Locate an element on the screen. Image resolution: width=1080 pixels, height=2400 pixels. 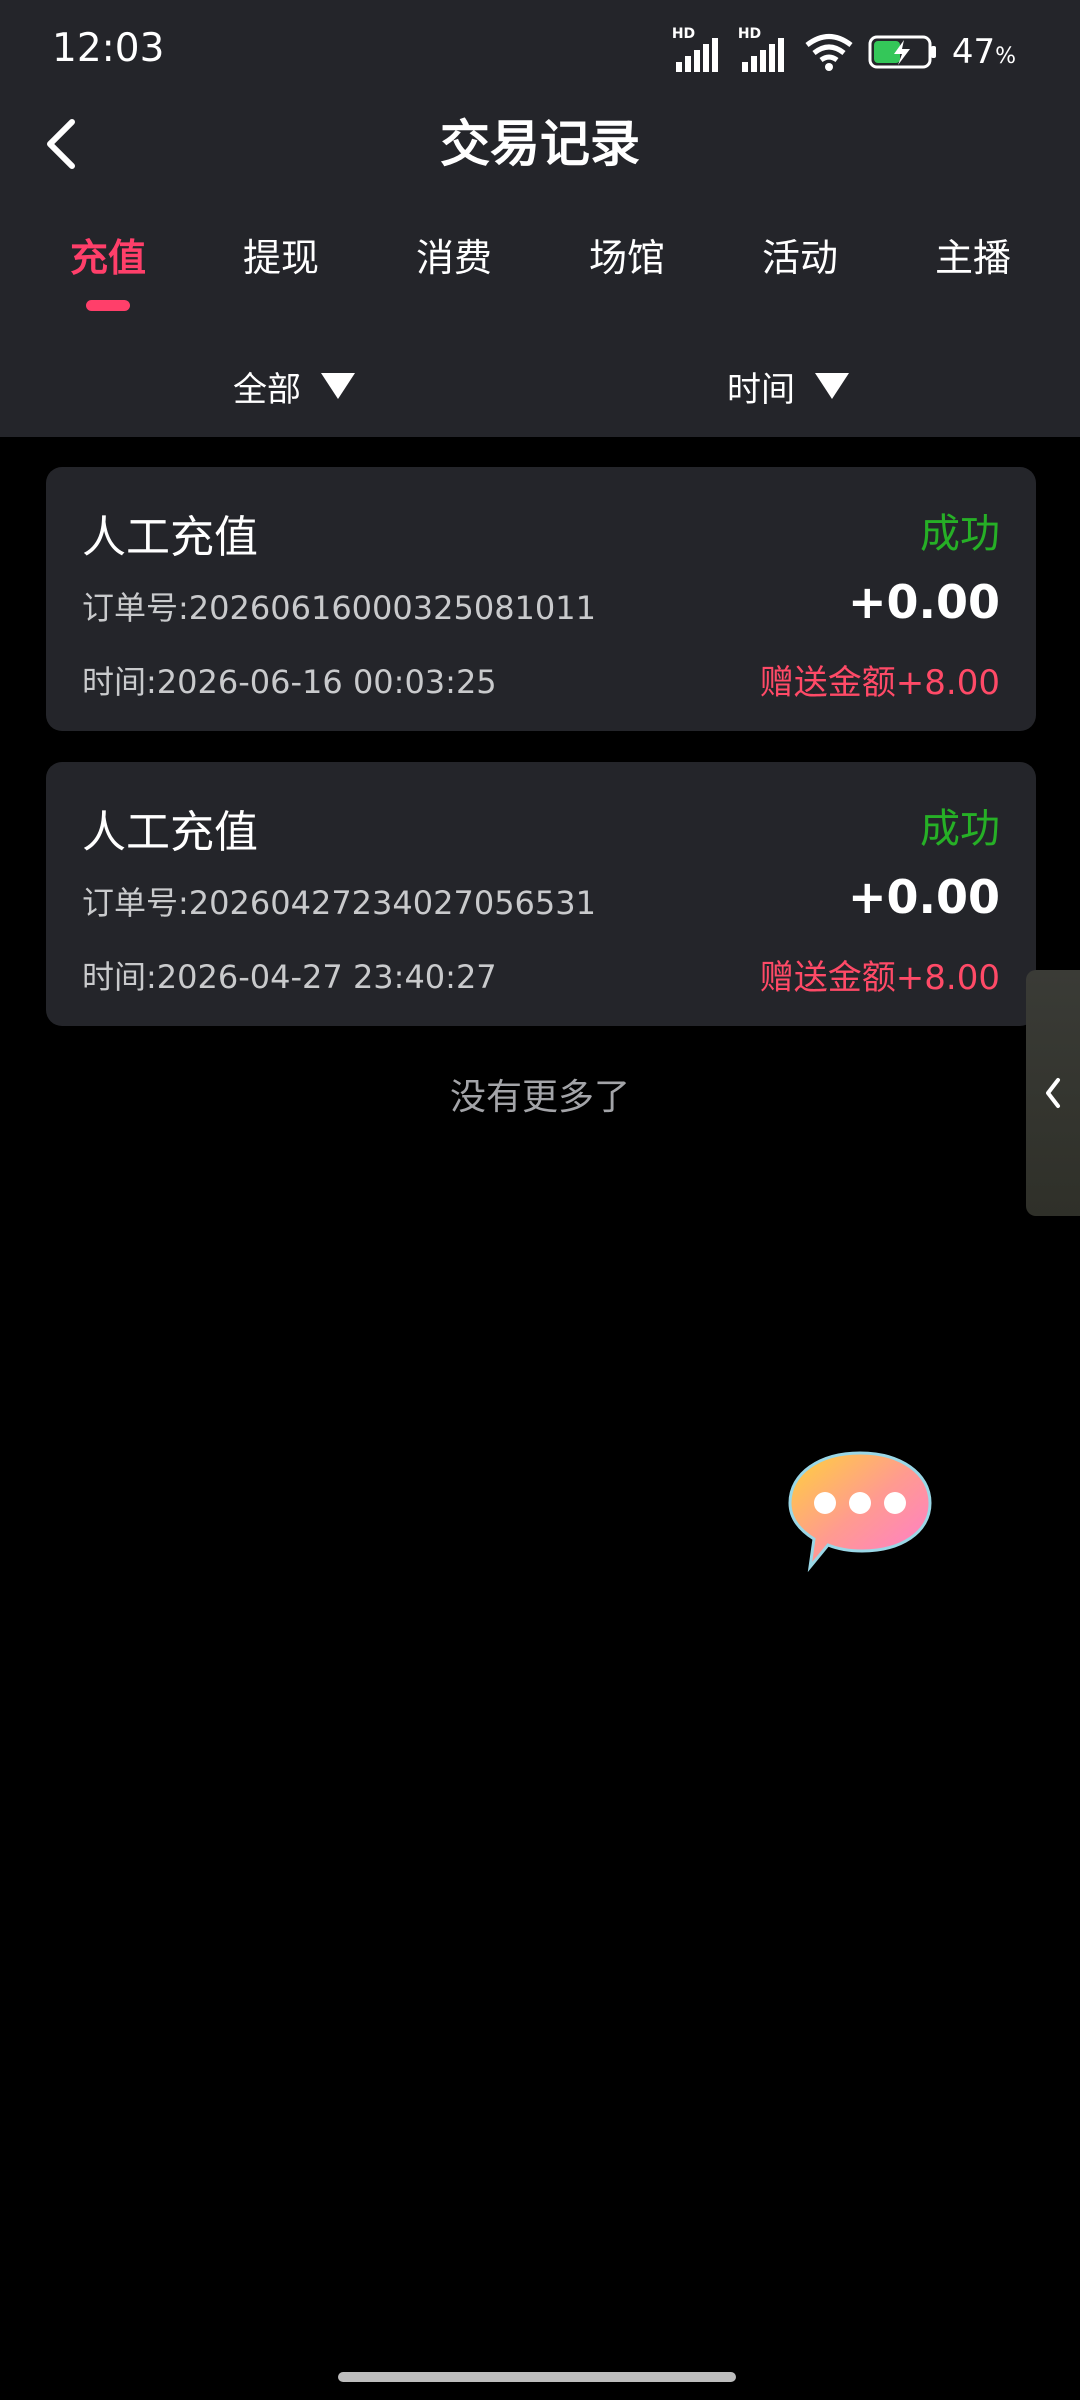
battery-charging-icon is located at coordinates (902, 52).